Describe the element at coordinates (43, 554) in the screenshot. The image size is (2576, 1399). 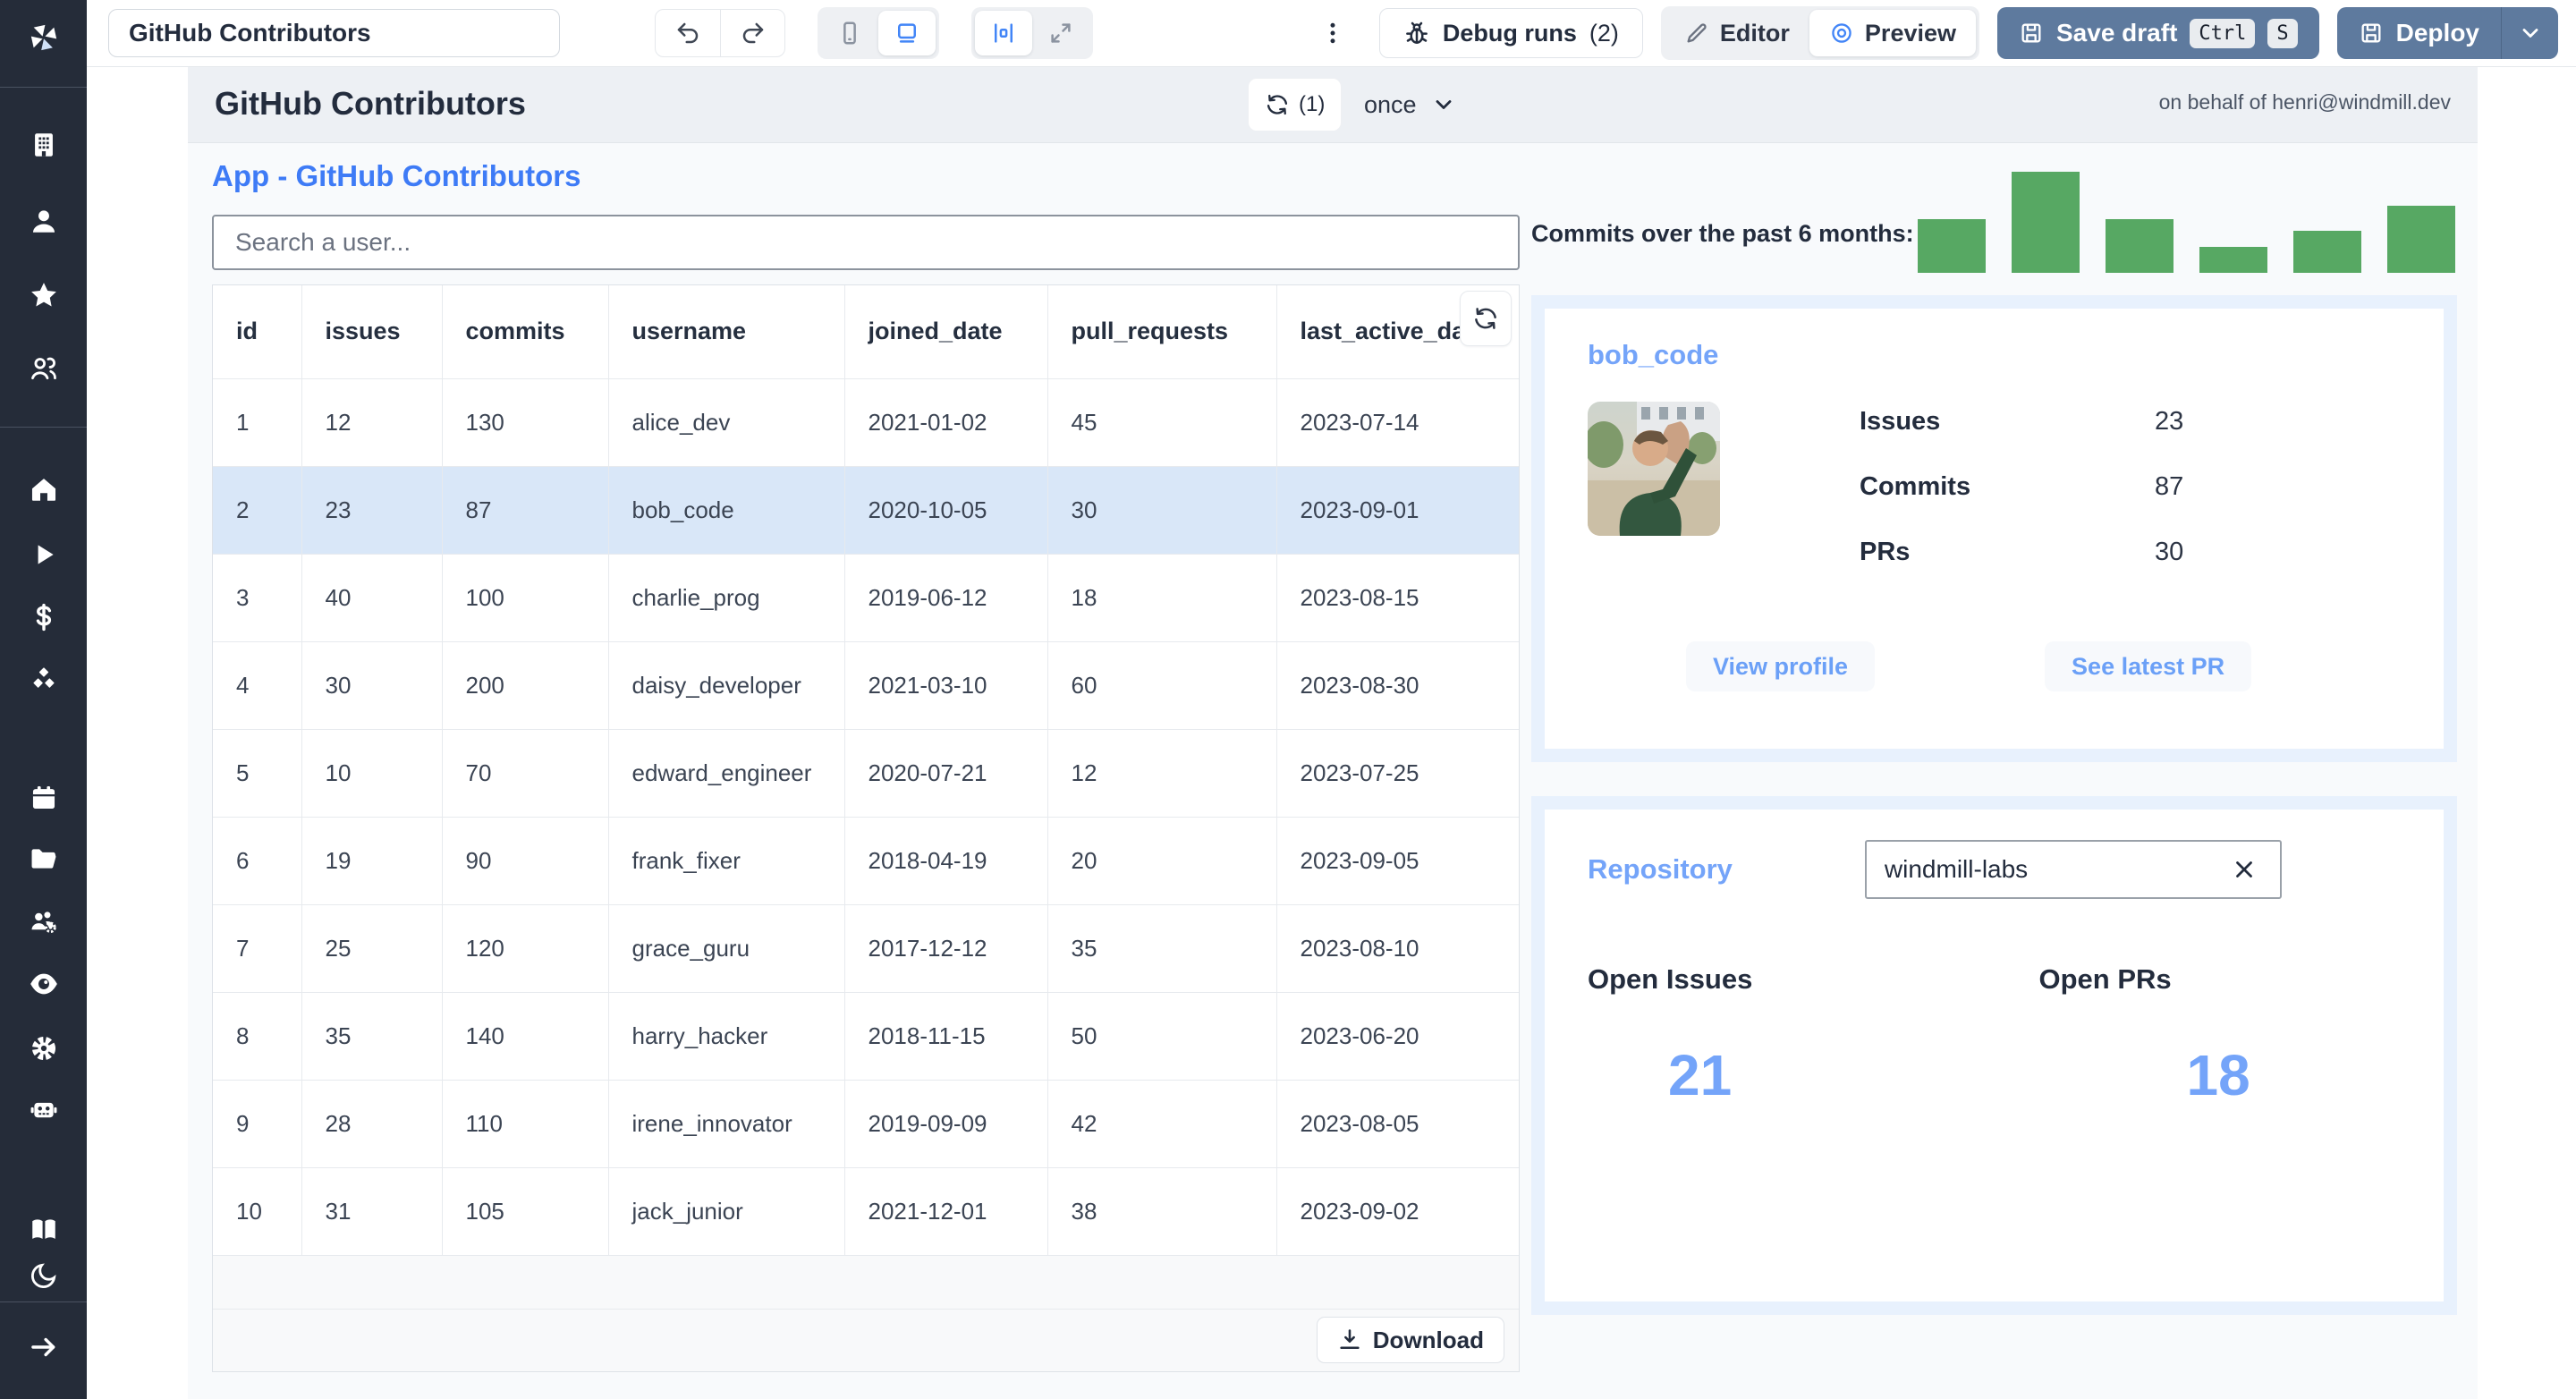
I see `play-icon` at that location.